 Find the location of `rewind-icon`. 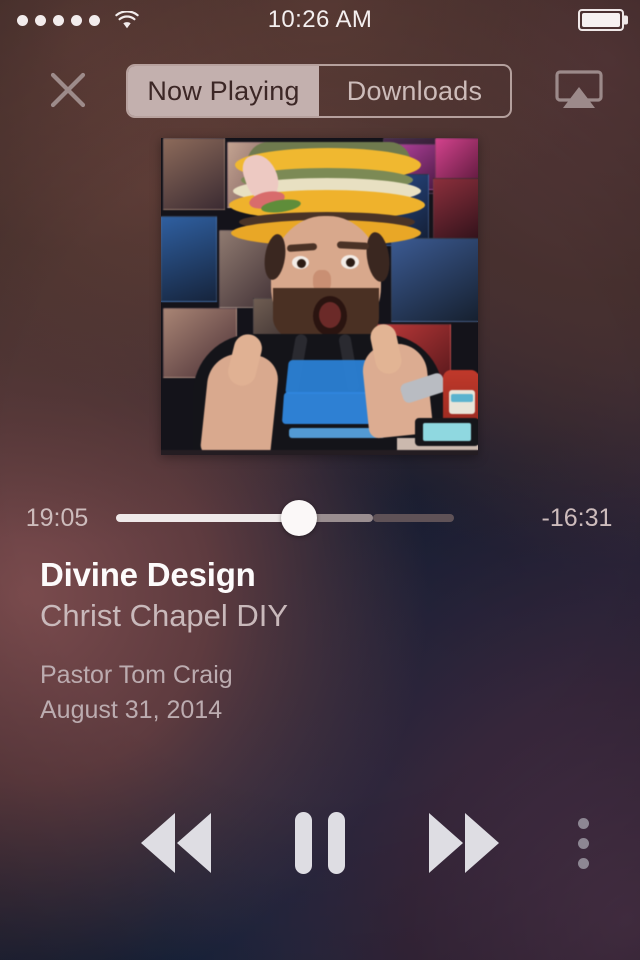

rewind-icon is located at coordinates (176, 843).